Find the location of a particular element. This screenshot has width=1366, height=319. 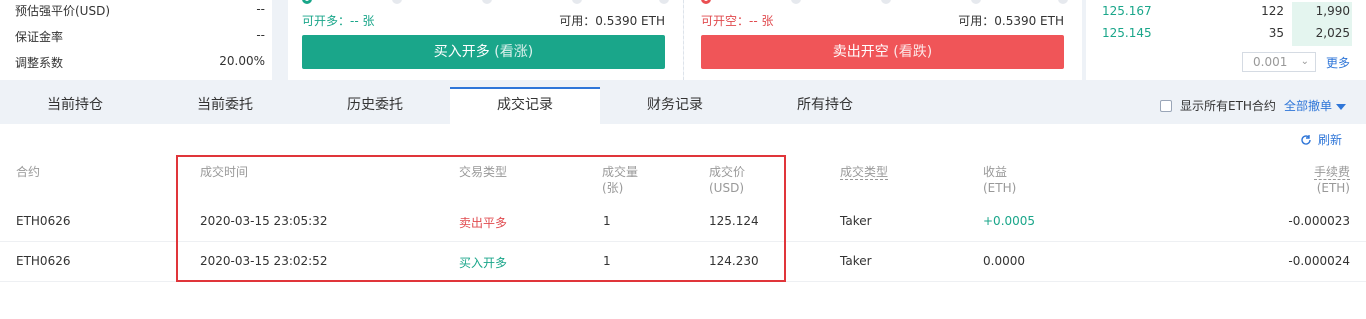

show-all-label: 显示所有ETH合约 is located at coordinates (1228, 106).